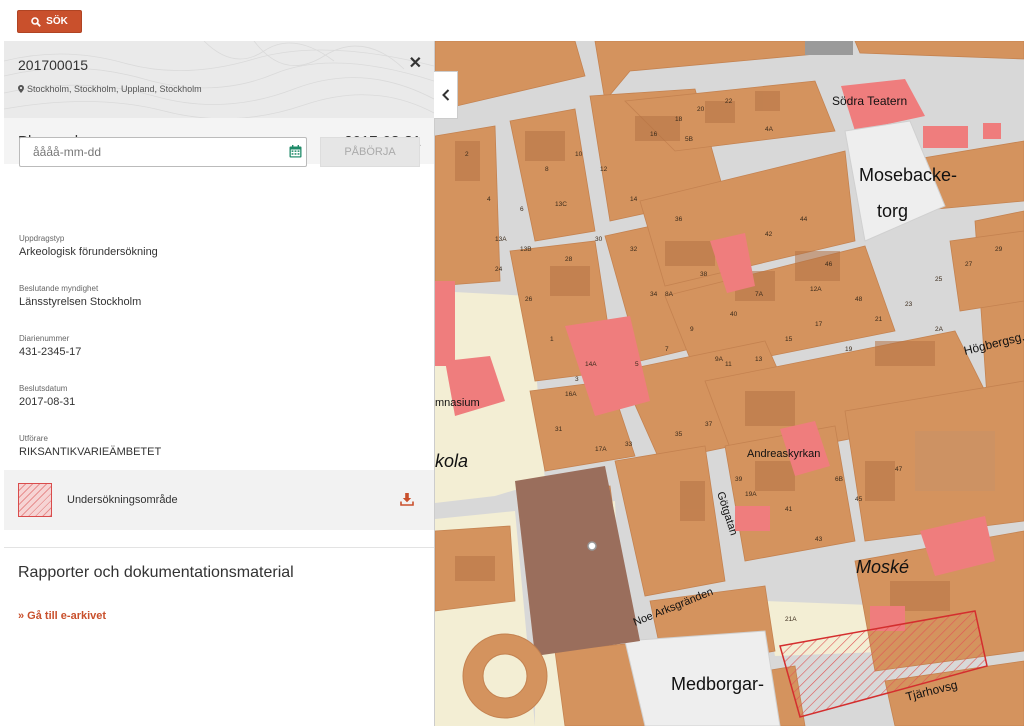 Image resolution: width=1024 pixels, height=726 pixels. Describe the element at coordinates (53, 65) in the screenshot. I see `case-id: 201700015` at that location.